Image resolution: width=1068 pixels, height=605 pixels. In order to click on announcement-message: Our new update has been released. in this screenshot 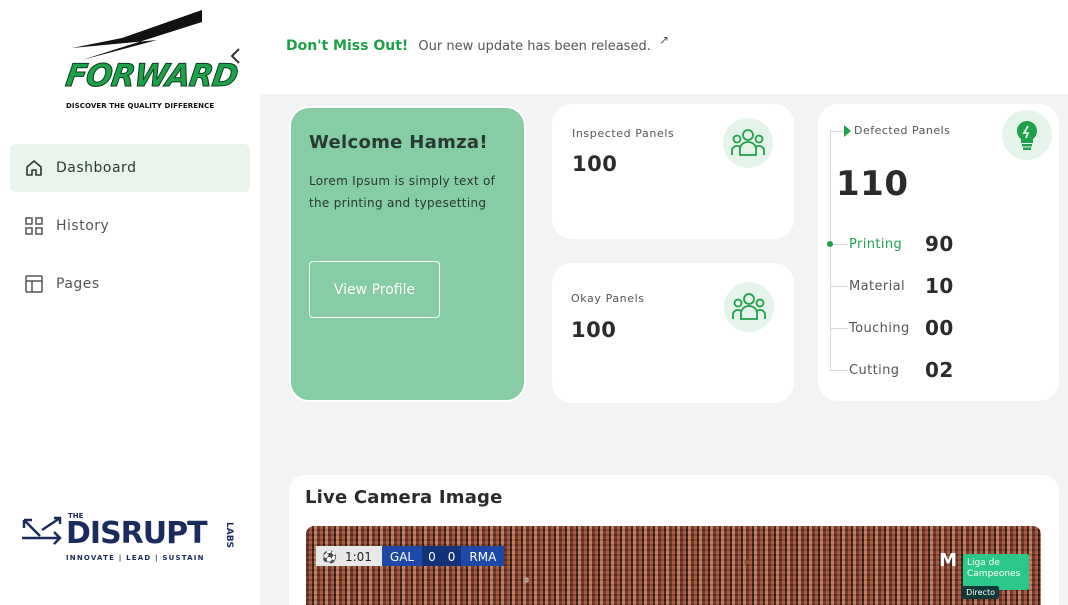, I will do `click(534, 46)`.